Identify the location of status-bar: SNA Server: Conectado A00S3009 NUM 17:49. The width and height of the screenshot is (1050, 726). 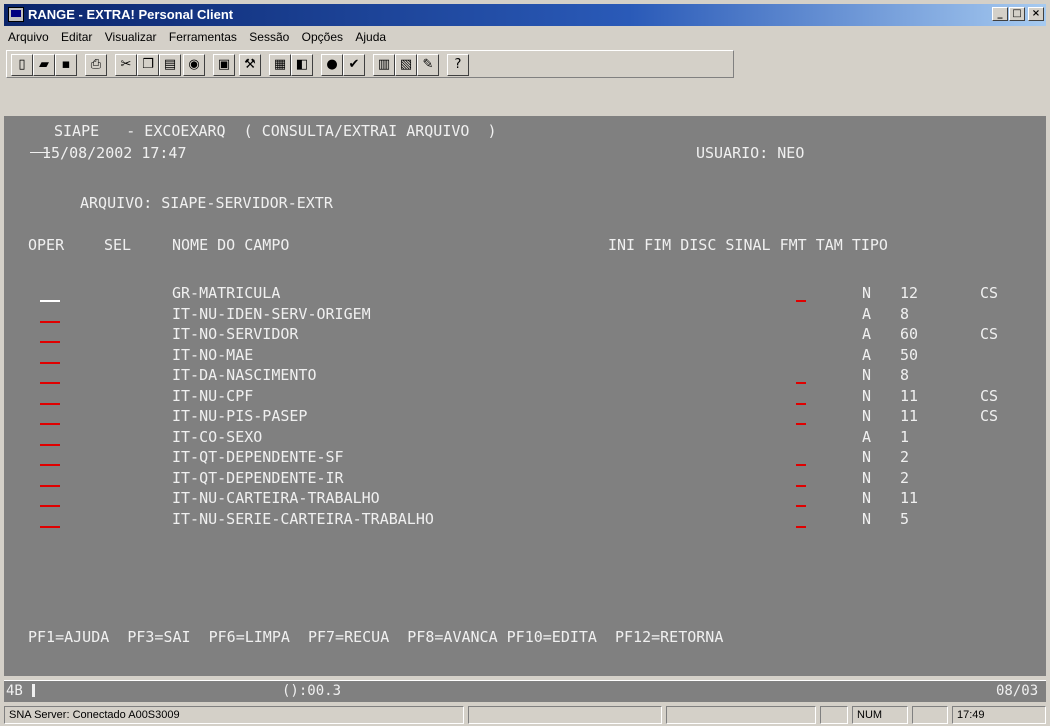
(525, 715).